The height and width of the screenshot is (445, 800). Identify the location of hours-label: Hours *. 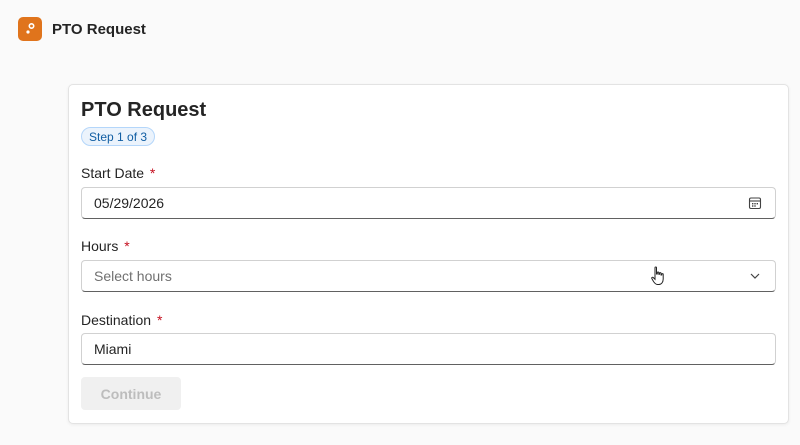
(105, 246).